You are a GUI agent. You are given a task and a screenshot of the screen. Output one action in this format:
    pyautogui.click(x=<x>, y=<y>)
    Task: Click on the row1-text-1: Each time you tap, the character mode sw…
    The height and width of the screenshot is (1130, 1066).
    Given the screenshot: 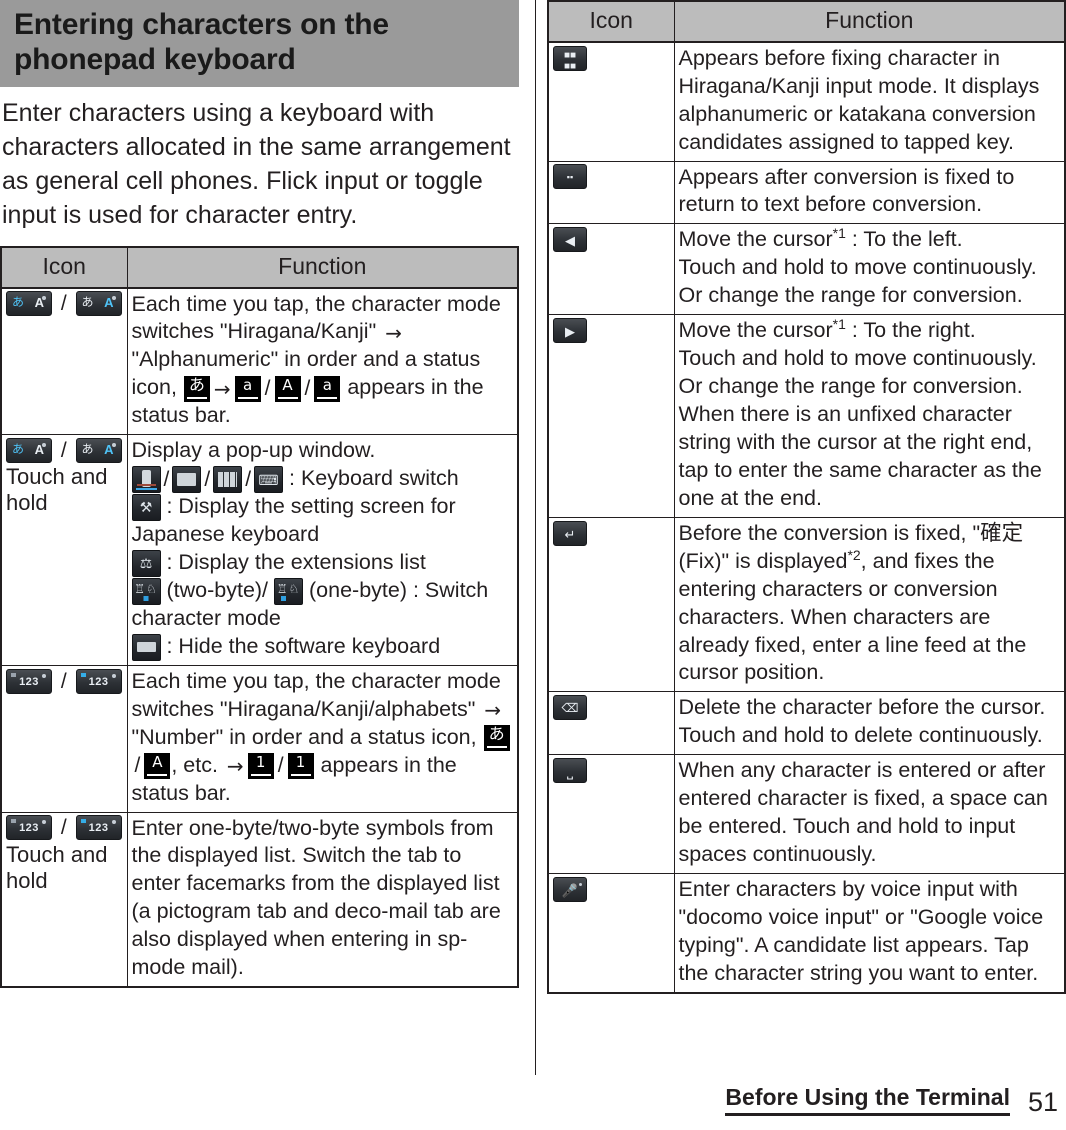 What is the action you would take?
    pyautogui.click(x=316, y=317)
    